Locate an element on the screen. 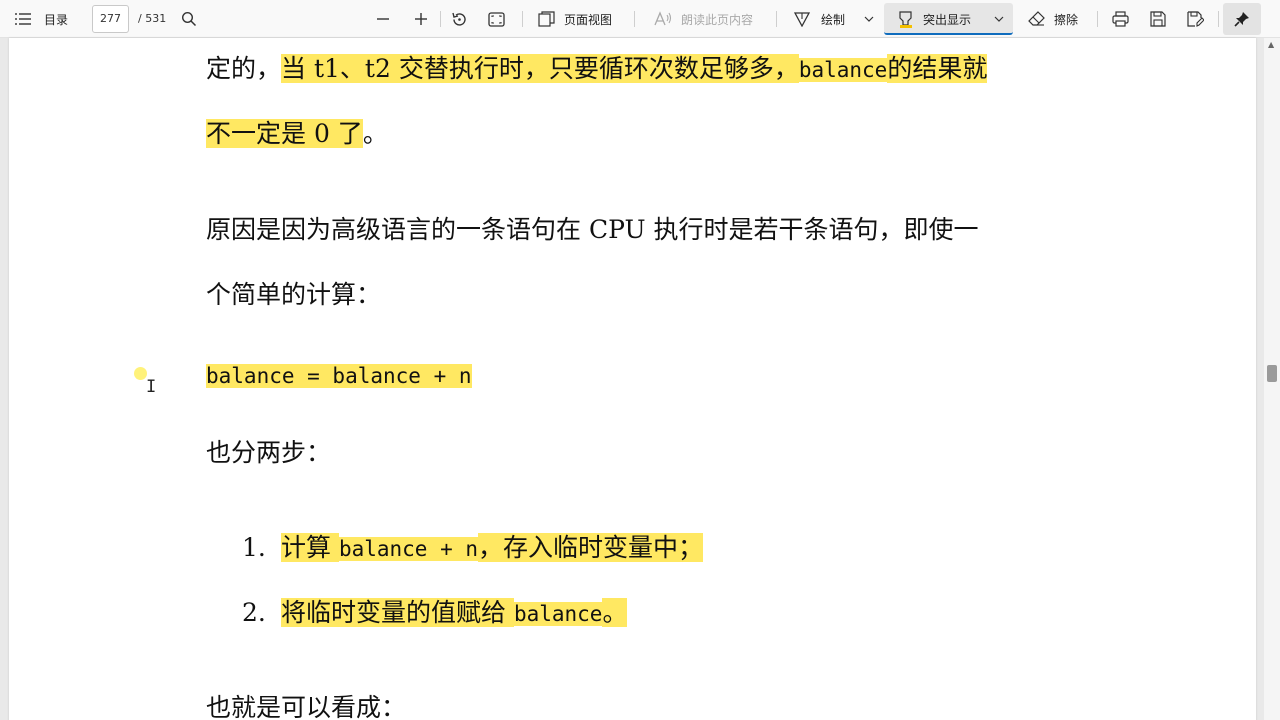 The image size is (1280, 720). ibeam-cursor-icon: I is located at coordinates (151, 387).